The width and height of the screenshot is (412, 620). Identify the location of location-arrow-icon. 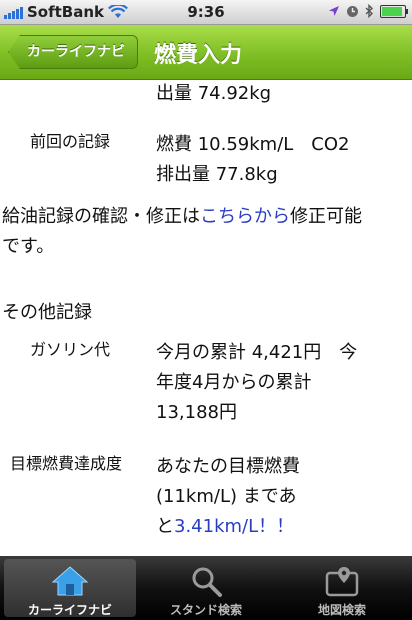
(334, 11).